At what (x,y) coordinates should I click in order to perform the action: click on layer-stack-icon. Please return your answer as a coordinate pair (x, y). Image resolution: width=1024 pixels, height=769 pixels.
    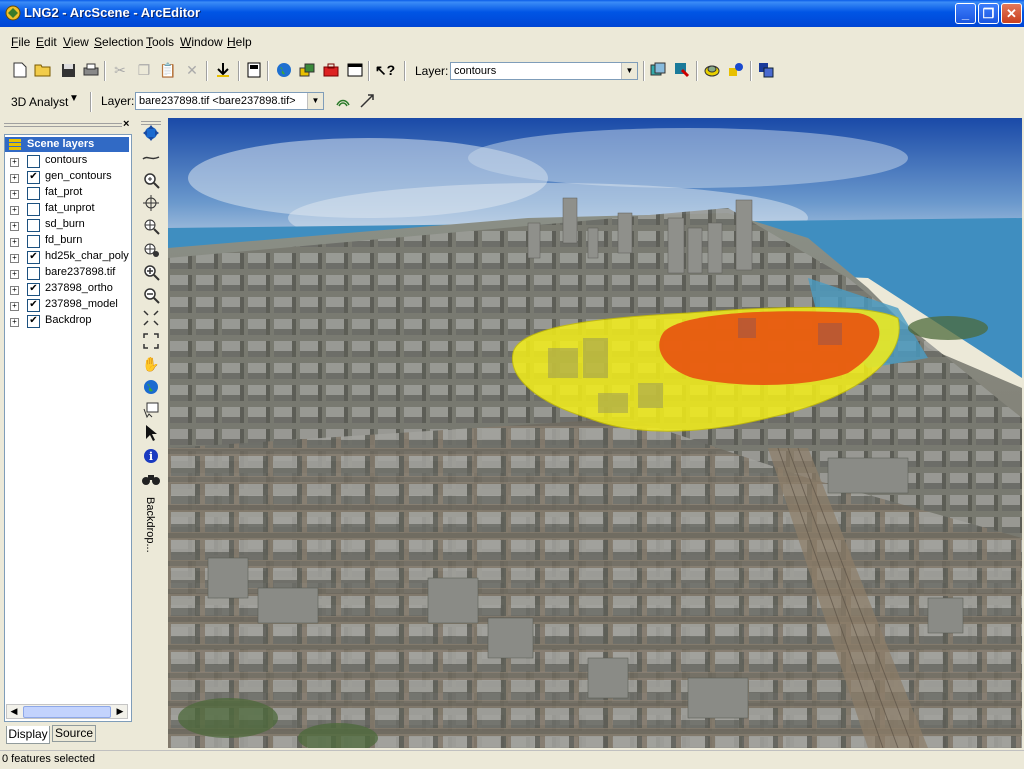
    Looking at the image, I should click on (766, 70).